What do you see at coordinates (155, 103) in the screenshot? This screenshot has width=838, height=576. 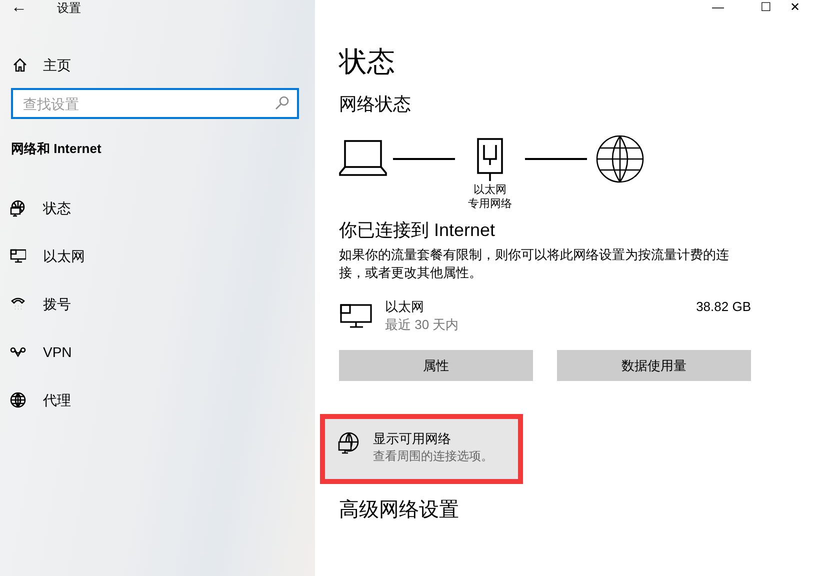 I see `search-field: 查找设置` at bounding box center [155, 103].